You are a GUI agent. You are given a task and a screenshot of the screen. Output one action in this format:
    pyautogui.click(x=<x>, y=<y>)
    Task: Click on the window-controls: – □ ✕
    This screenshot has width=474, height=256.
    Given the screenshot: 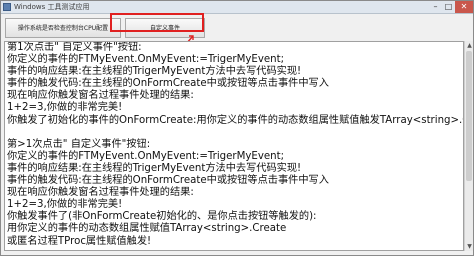 What is the action you would take?
    pyautogui.click(x=451, y=7)
    